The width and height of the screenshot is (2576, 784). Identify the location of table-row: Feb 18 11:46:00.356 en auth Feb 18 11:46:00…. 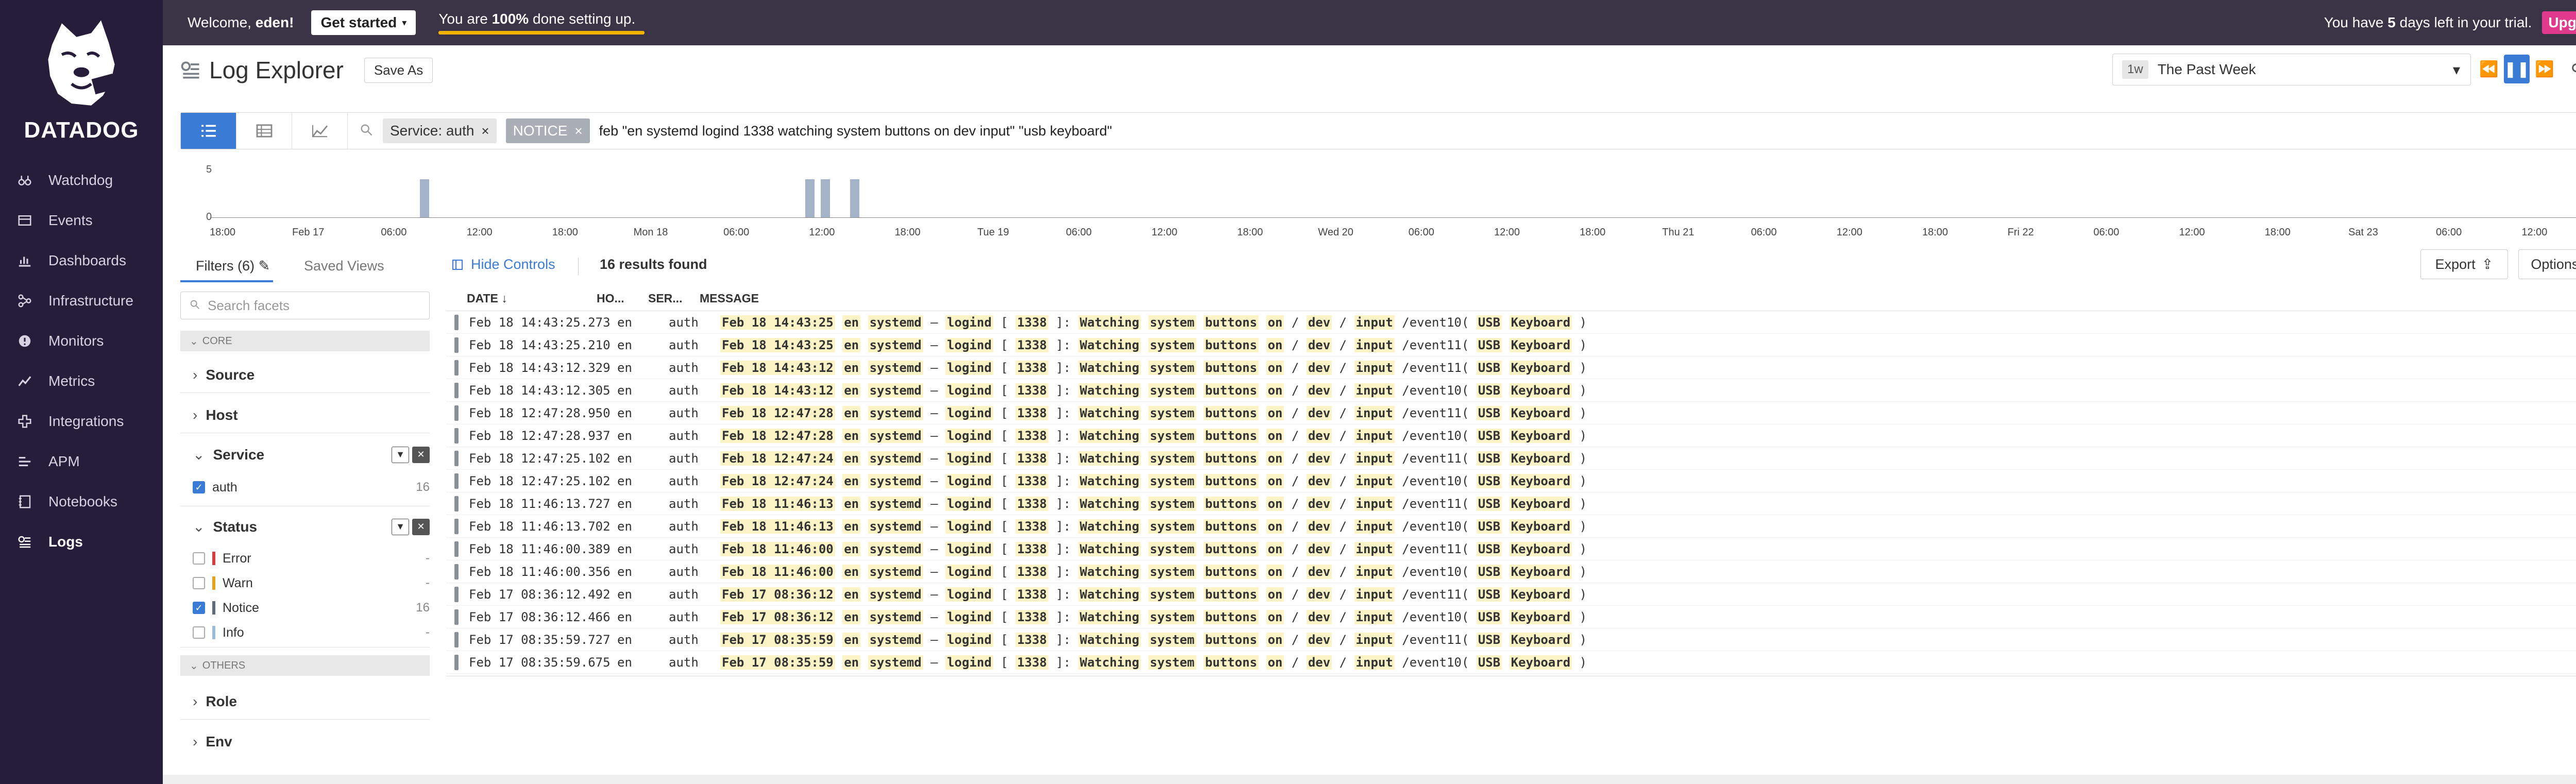
(1511, 572).